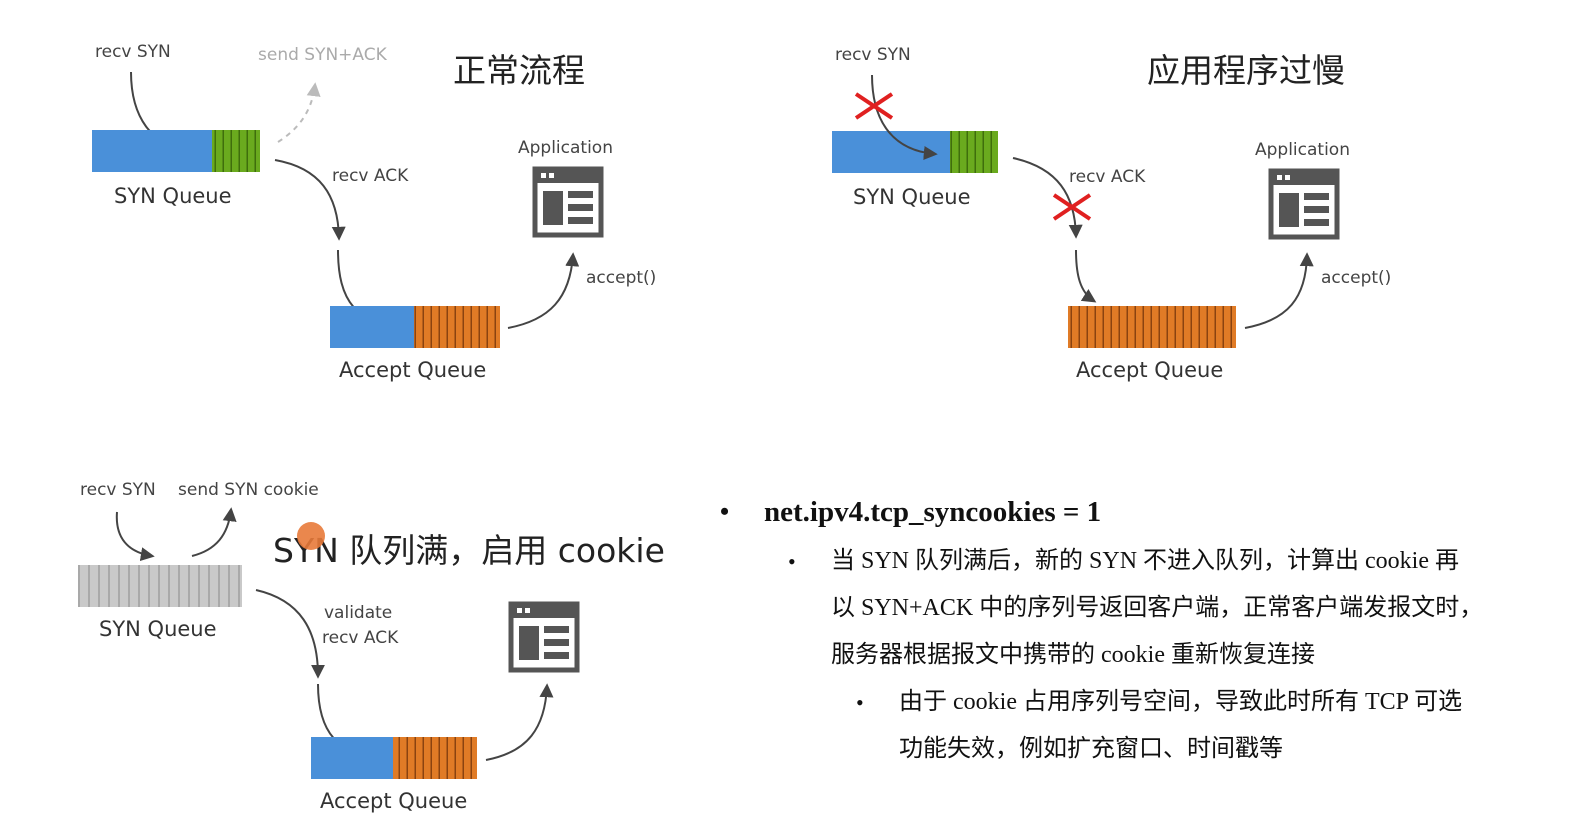 The width and height of the screenshot is (1582, 823). Describe the element at coordinates (1091, 749) in the screenshot. I see `sub-line-2: 功能失效，例如扩充窗口、时间戳等` at that location.